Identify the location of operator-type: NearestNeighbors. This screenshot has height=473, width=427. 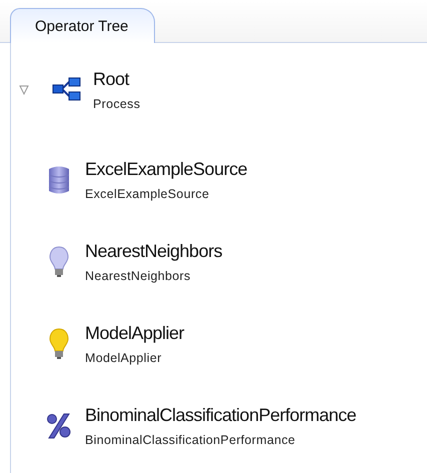
(138, 276).